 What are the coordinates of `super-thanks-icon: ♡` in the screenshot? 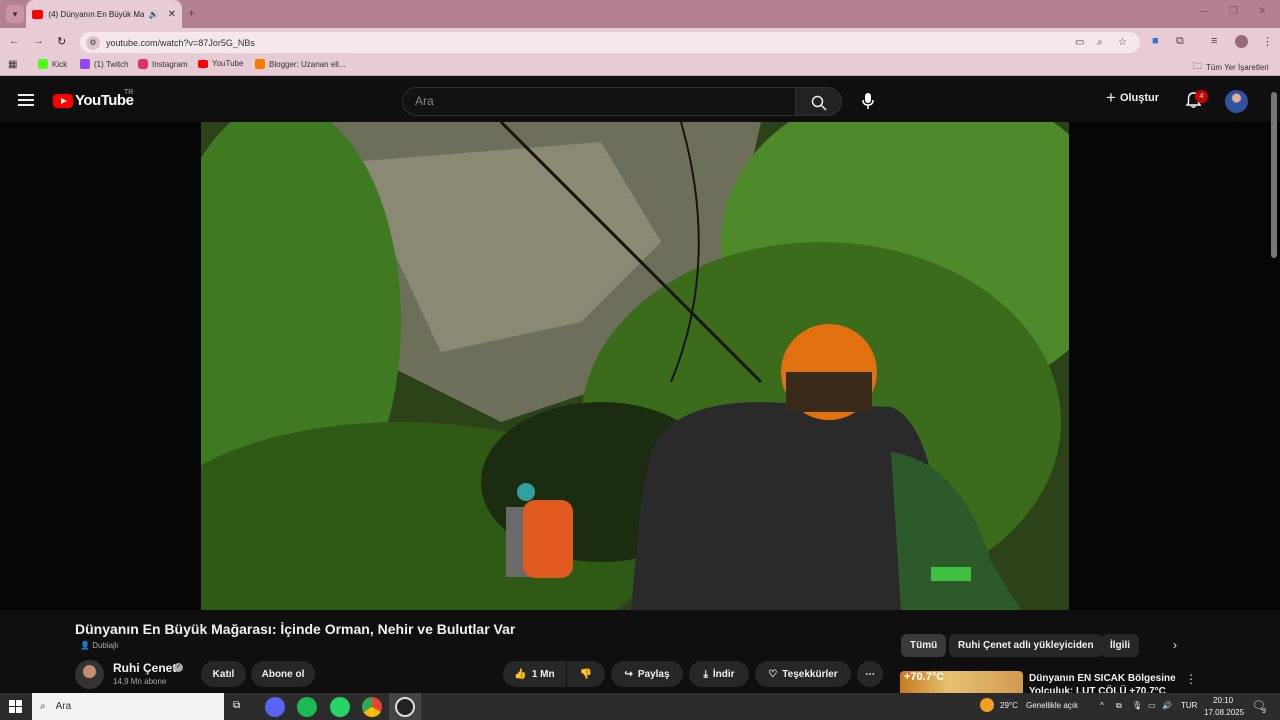 It's located at (773, 674).